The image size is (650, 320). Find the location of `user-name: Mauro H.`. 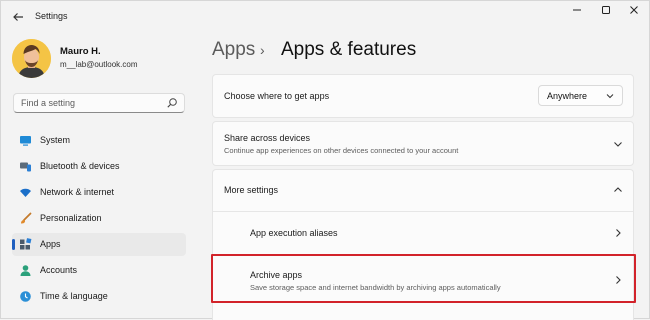

user-name: Mauro H. is located at coordinates (80, 51).